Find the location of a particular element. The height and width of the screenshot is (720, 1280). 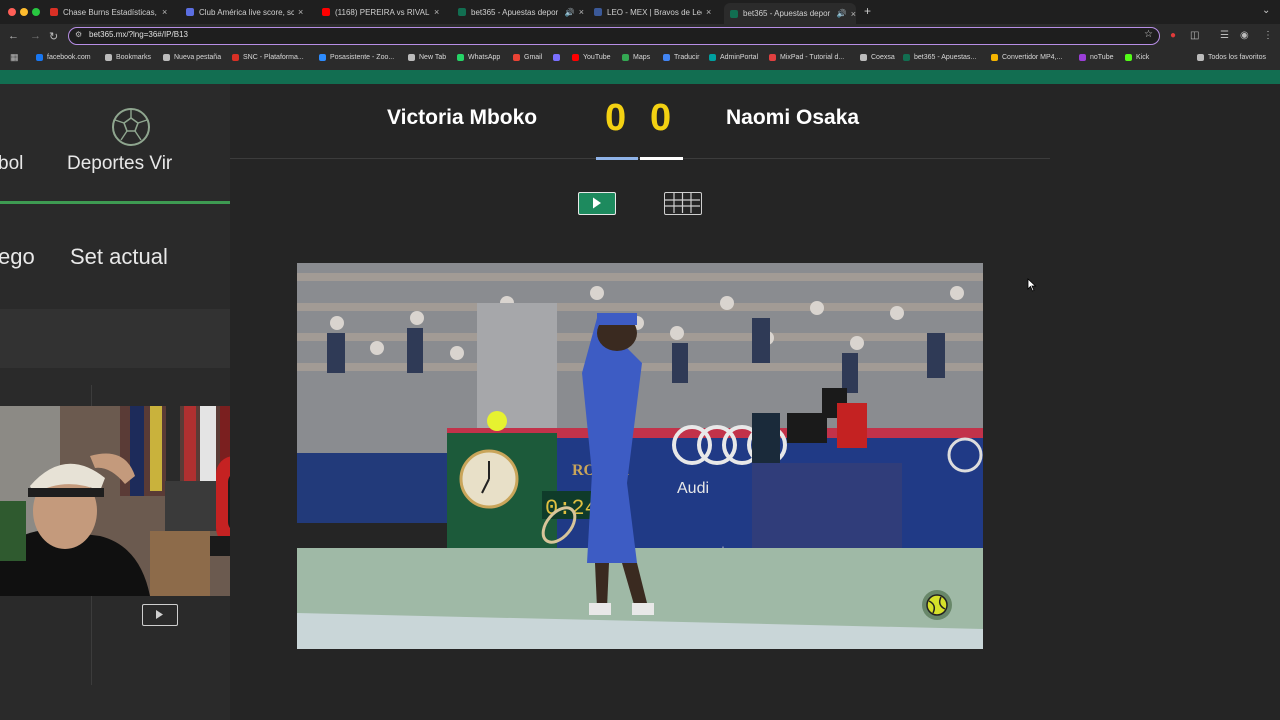

bookmark-item: WhatsApp is located at coordinates (478, 57).